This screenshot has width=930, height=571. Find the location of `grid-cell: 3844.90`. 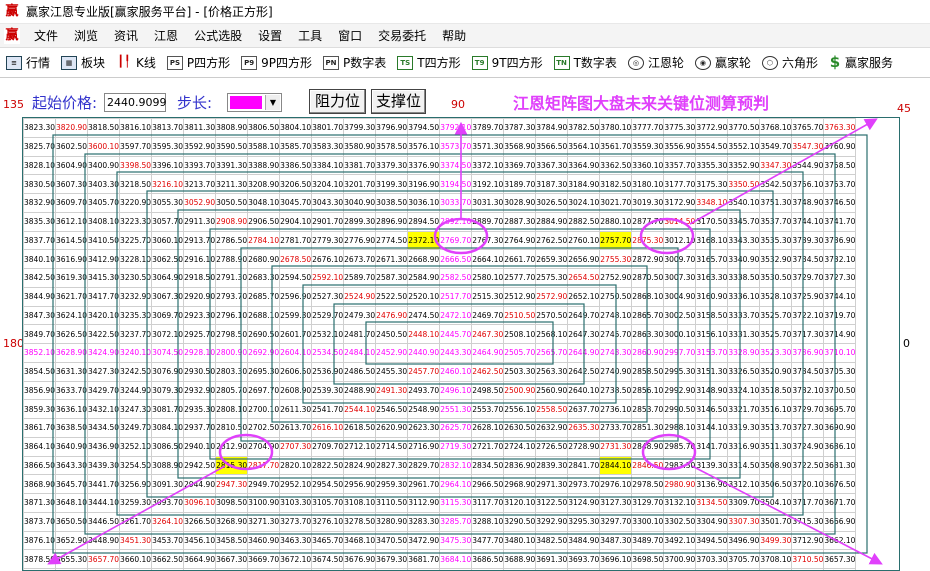

grid-cell: 3844.90 is located at coordinates (40, 296).